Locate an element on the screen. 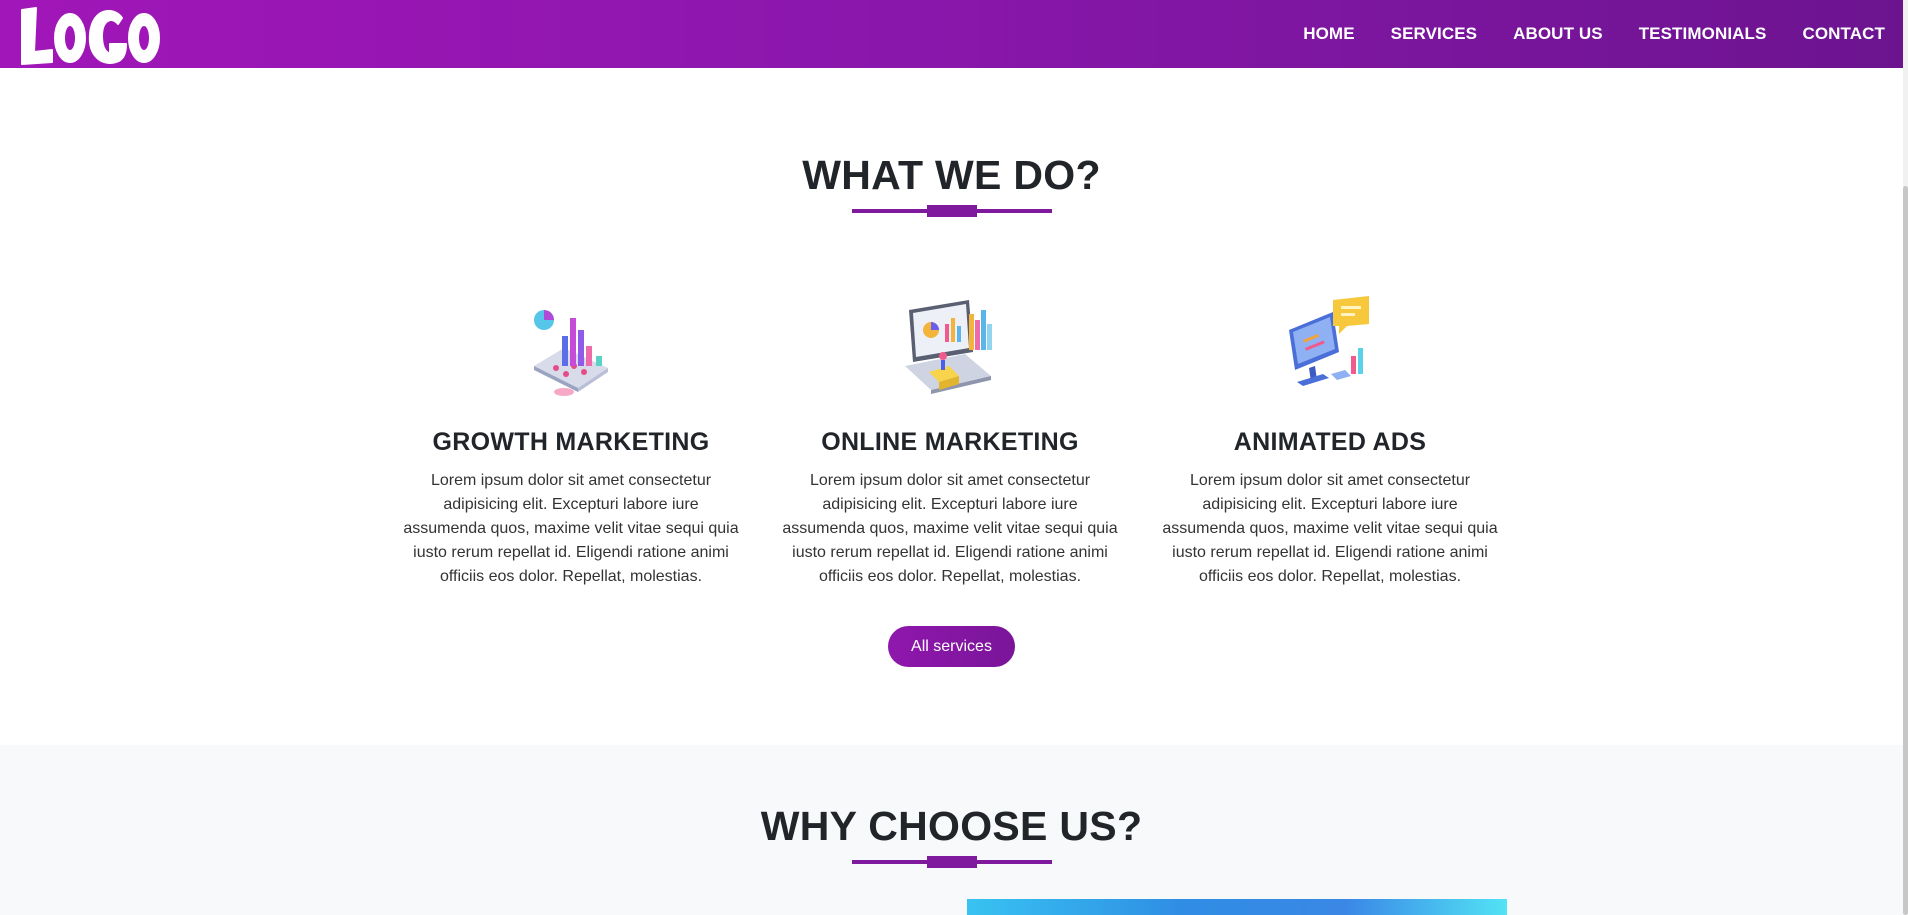  service-title: ONLINE MARKETING is located at coordinates (950, 442).